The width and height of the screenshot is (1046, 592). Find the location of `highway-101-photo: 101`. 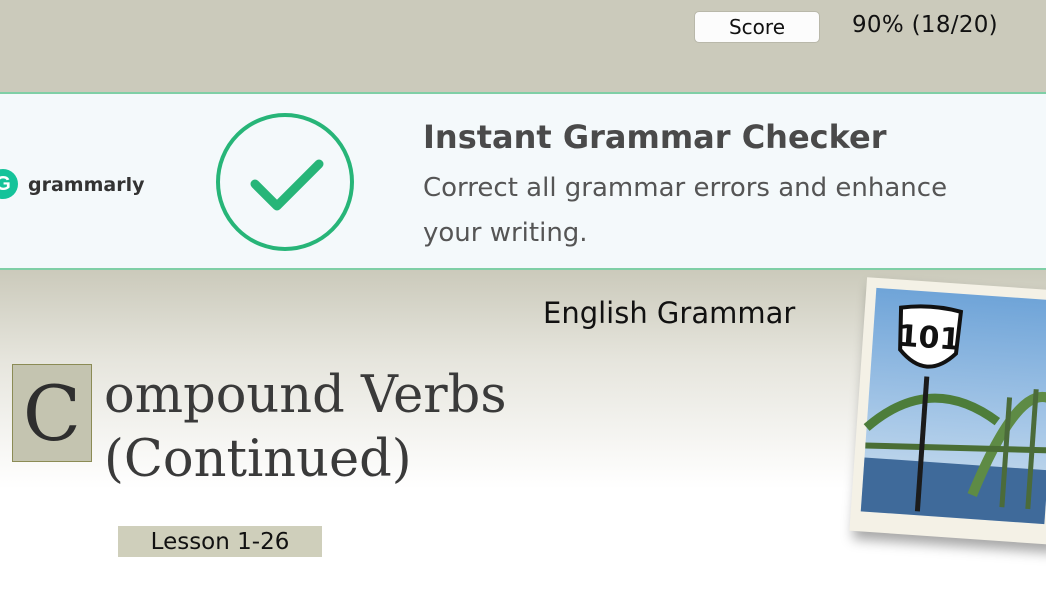

highway-101-photo: 101 is located at coordinates (947, 411).